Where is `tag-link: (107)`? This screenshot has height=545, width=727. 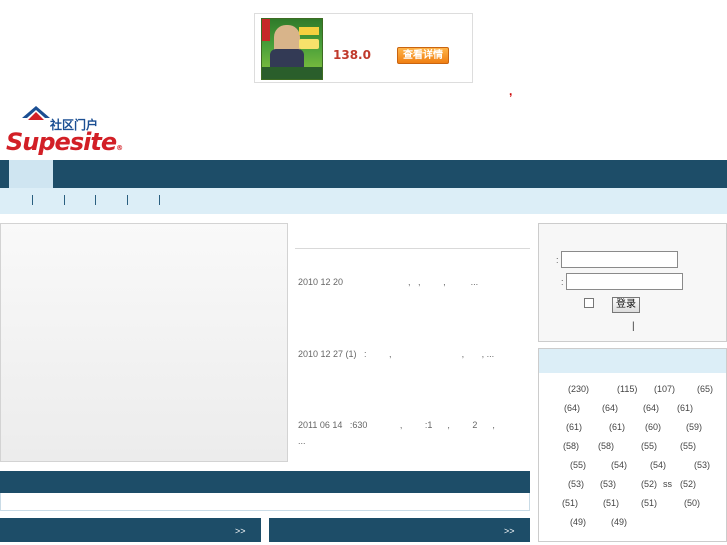 tag-link: (107) is located at coordinates (664, 389).